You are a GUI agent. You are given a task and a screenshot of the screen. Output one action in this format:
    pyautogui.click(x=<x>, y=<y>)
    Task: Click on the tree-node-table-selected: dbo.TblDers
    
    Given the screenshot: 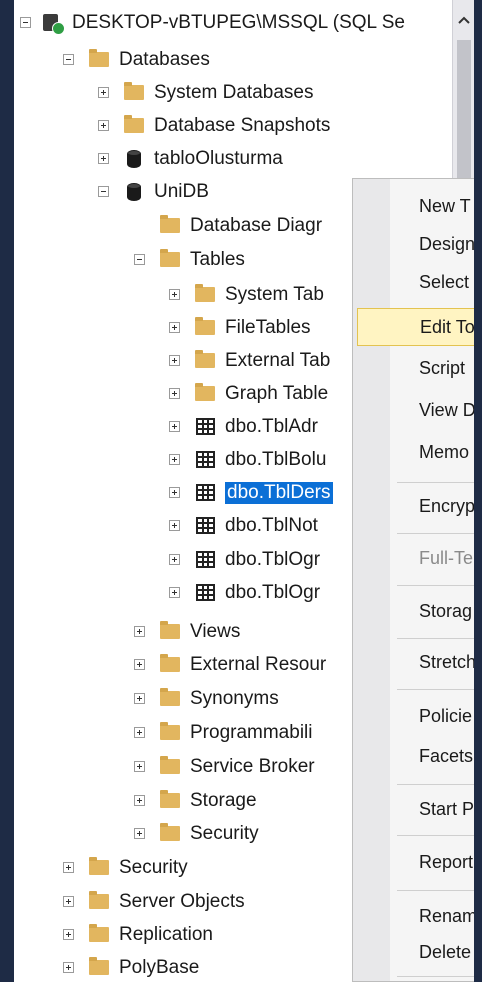 What is the action you would take?
    pyautogui.click(x=251, y=492)
    